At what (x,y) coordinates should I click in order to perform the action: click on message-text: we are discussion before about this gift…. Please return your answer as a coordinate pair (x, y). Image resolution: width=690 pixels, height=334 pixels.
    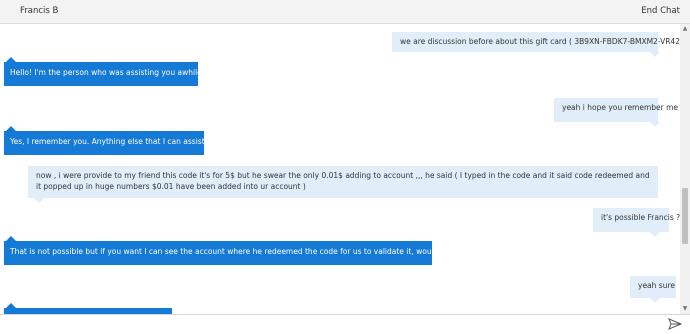
    Looking at the image, I should click on (540, 41).